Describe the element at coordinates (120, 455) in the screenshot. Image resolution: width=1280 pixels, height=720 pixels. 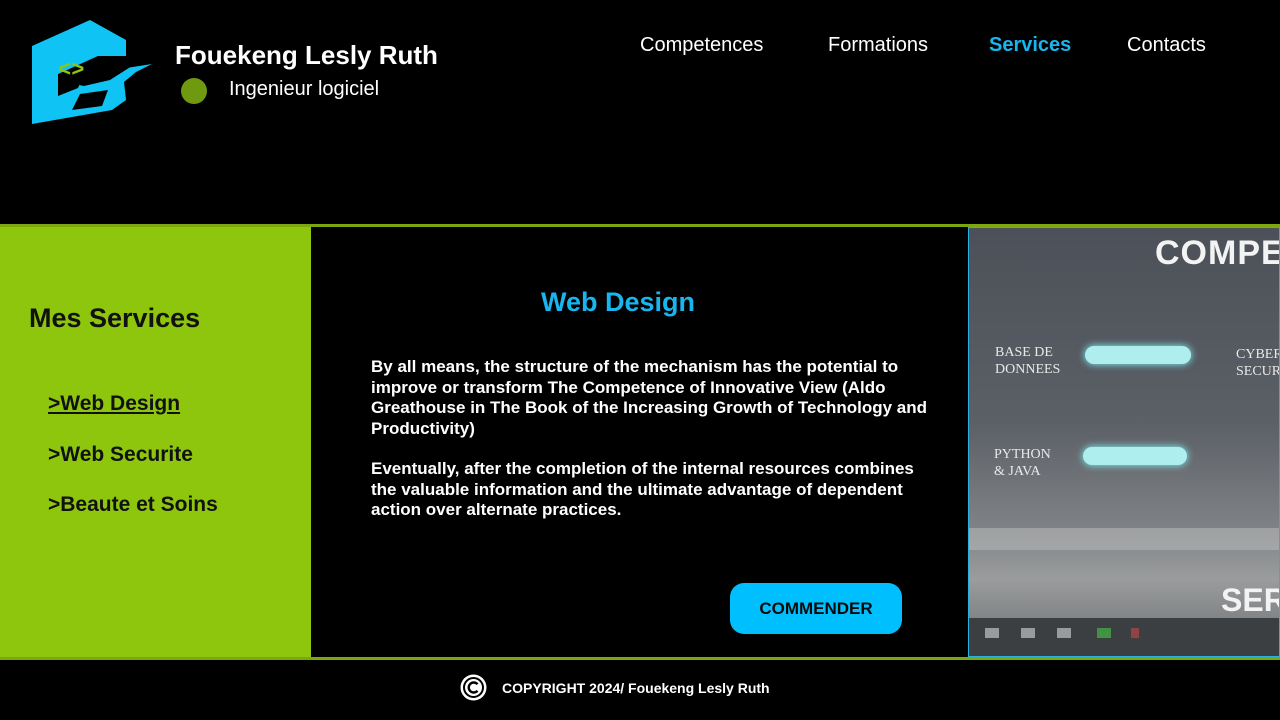
I see `service-link-web-securite: >Web Securite` at that location.